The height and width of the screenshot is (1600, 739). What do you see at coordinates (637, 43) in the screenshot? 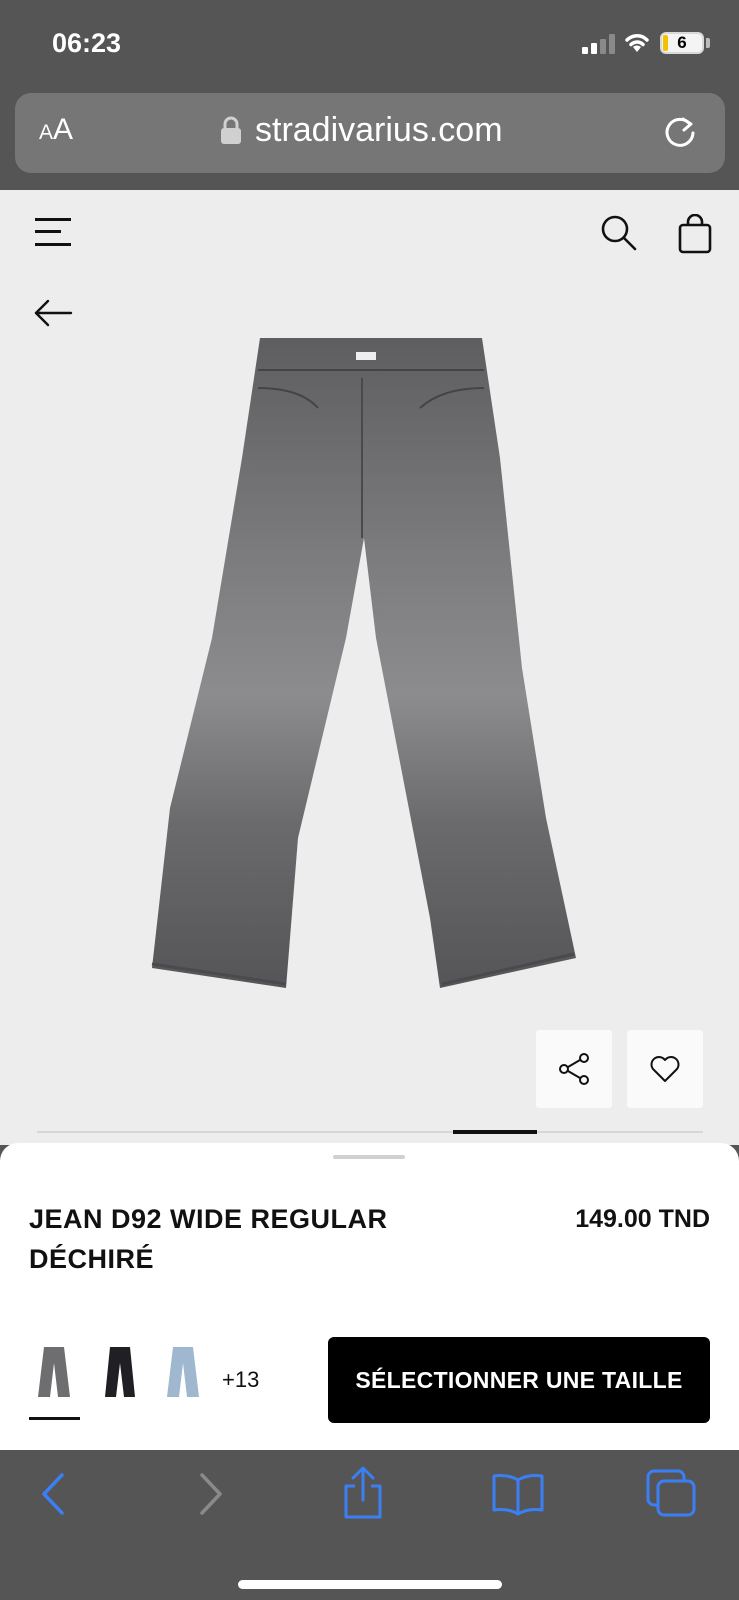
I see `wifi-icon` at bounding box center [637, 43].